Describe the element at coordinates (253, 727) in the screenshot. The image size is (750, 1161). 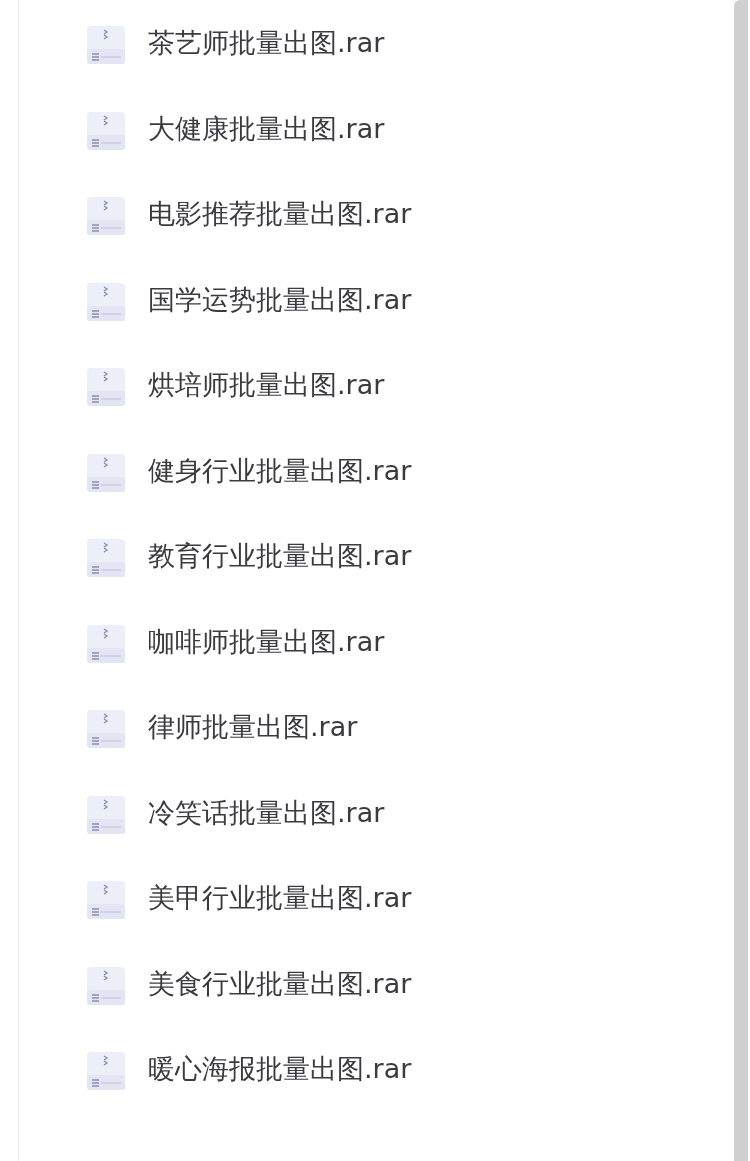
I see `file-name: 律师批量出图.rar` at that location.